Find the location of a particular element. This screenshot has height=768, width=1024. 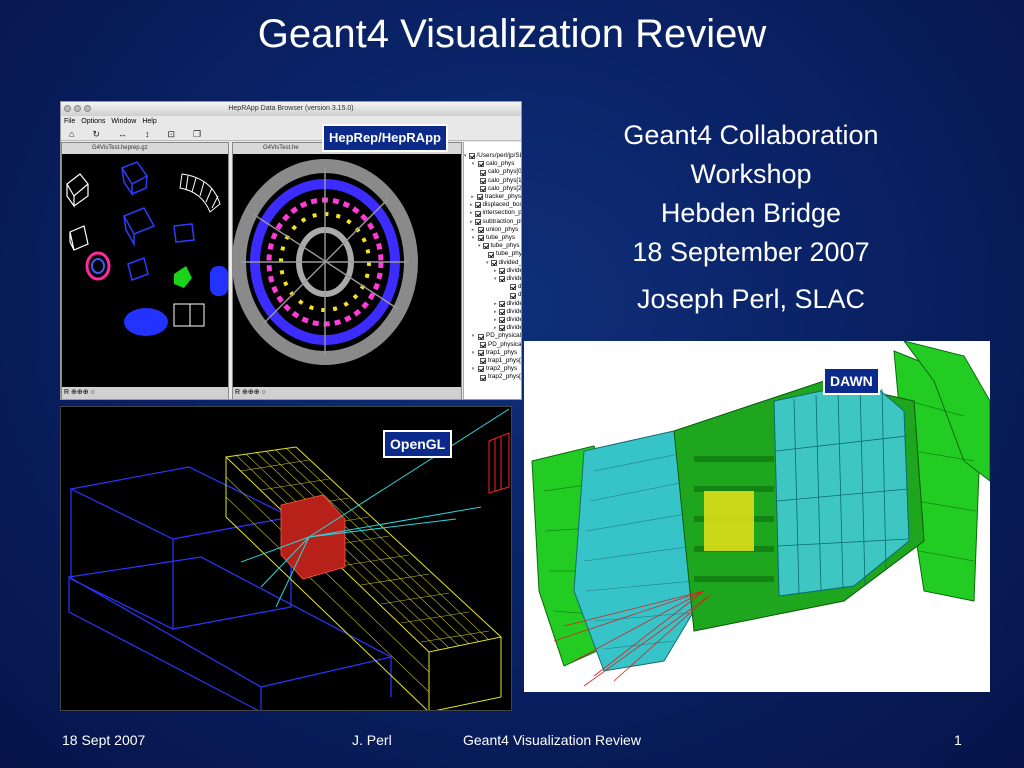

tree-item: ▸ union_phys is located at coordinates (495, 229).